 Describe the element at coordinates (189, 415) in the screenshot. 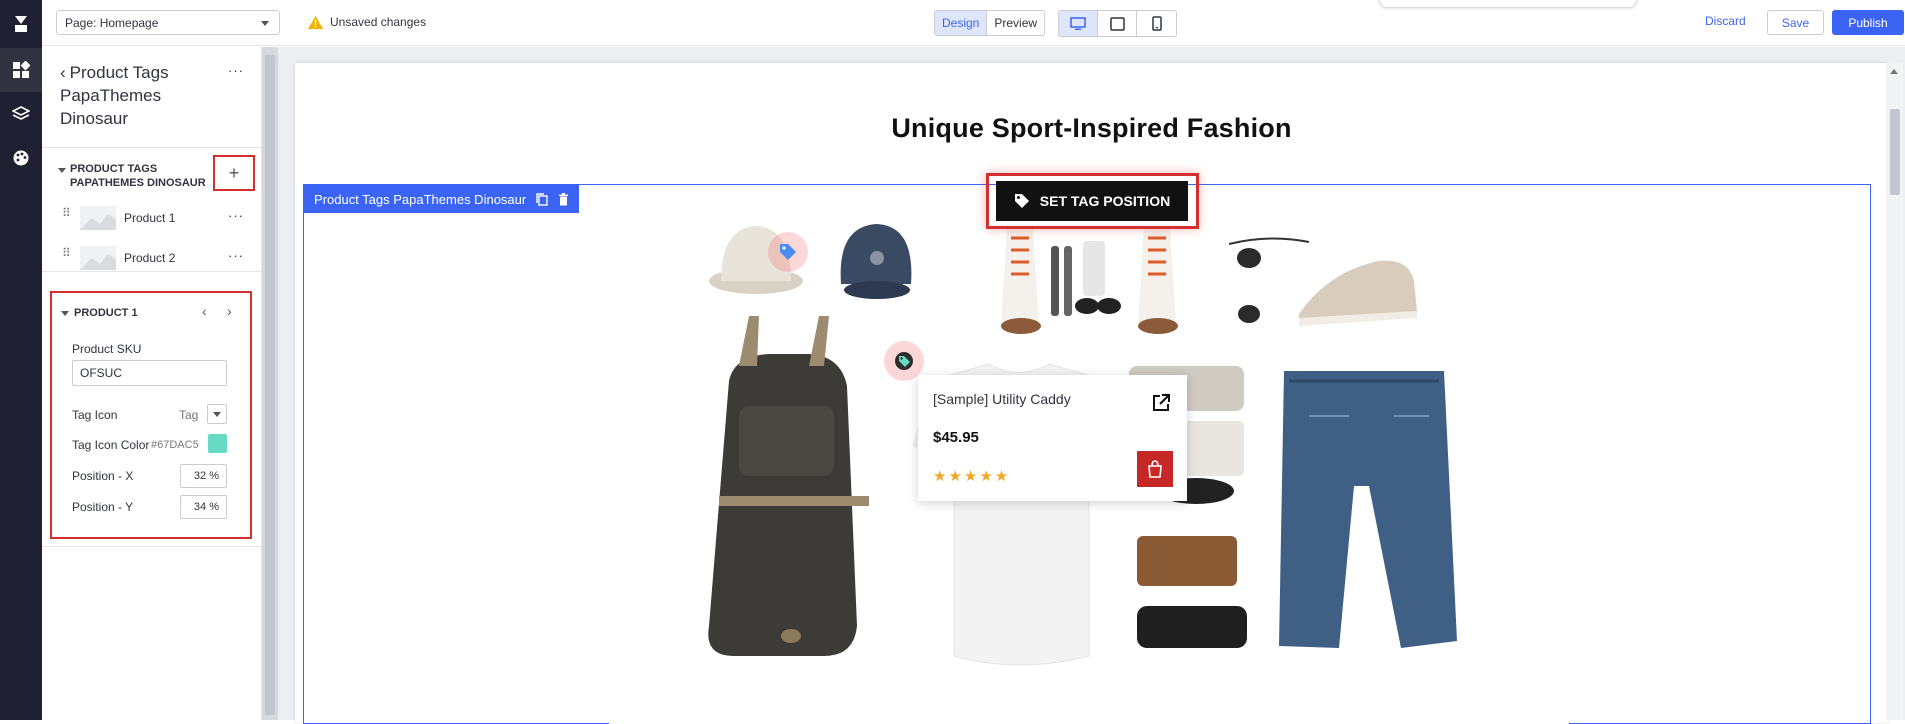

I see `tag-icon-value: Tag` at that location.